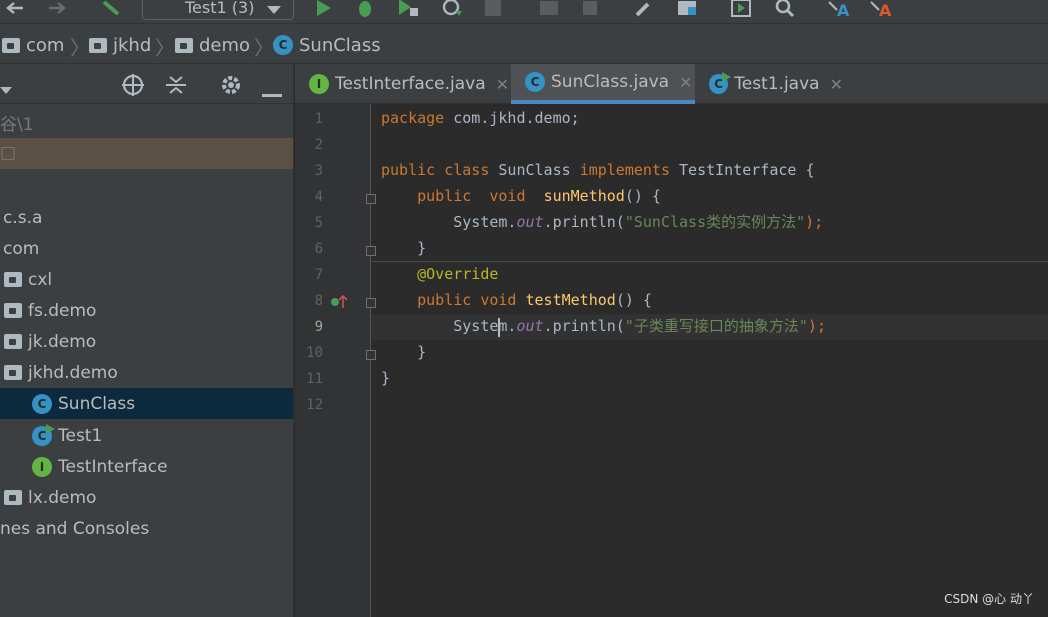  Describe the element at coordinates (402, 84) in the screenshot. I see `tab-testinterface: I TestInterface.java ✕` at that location.